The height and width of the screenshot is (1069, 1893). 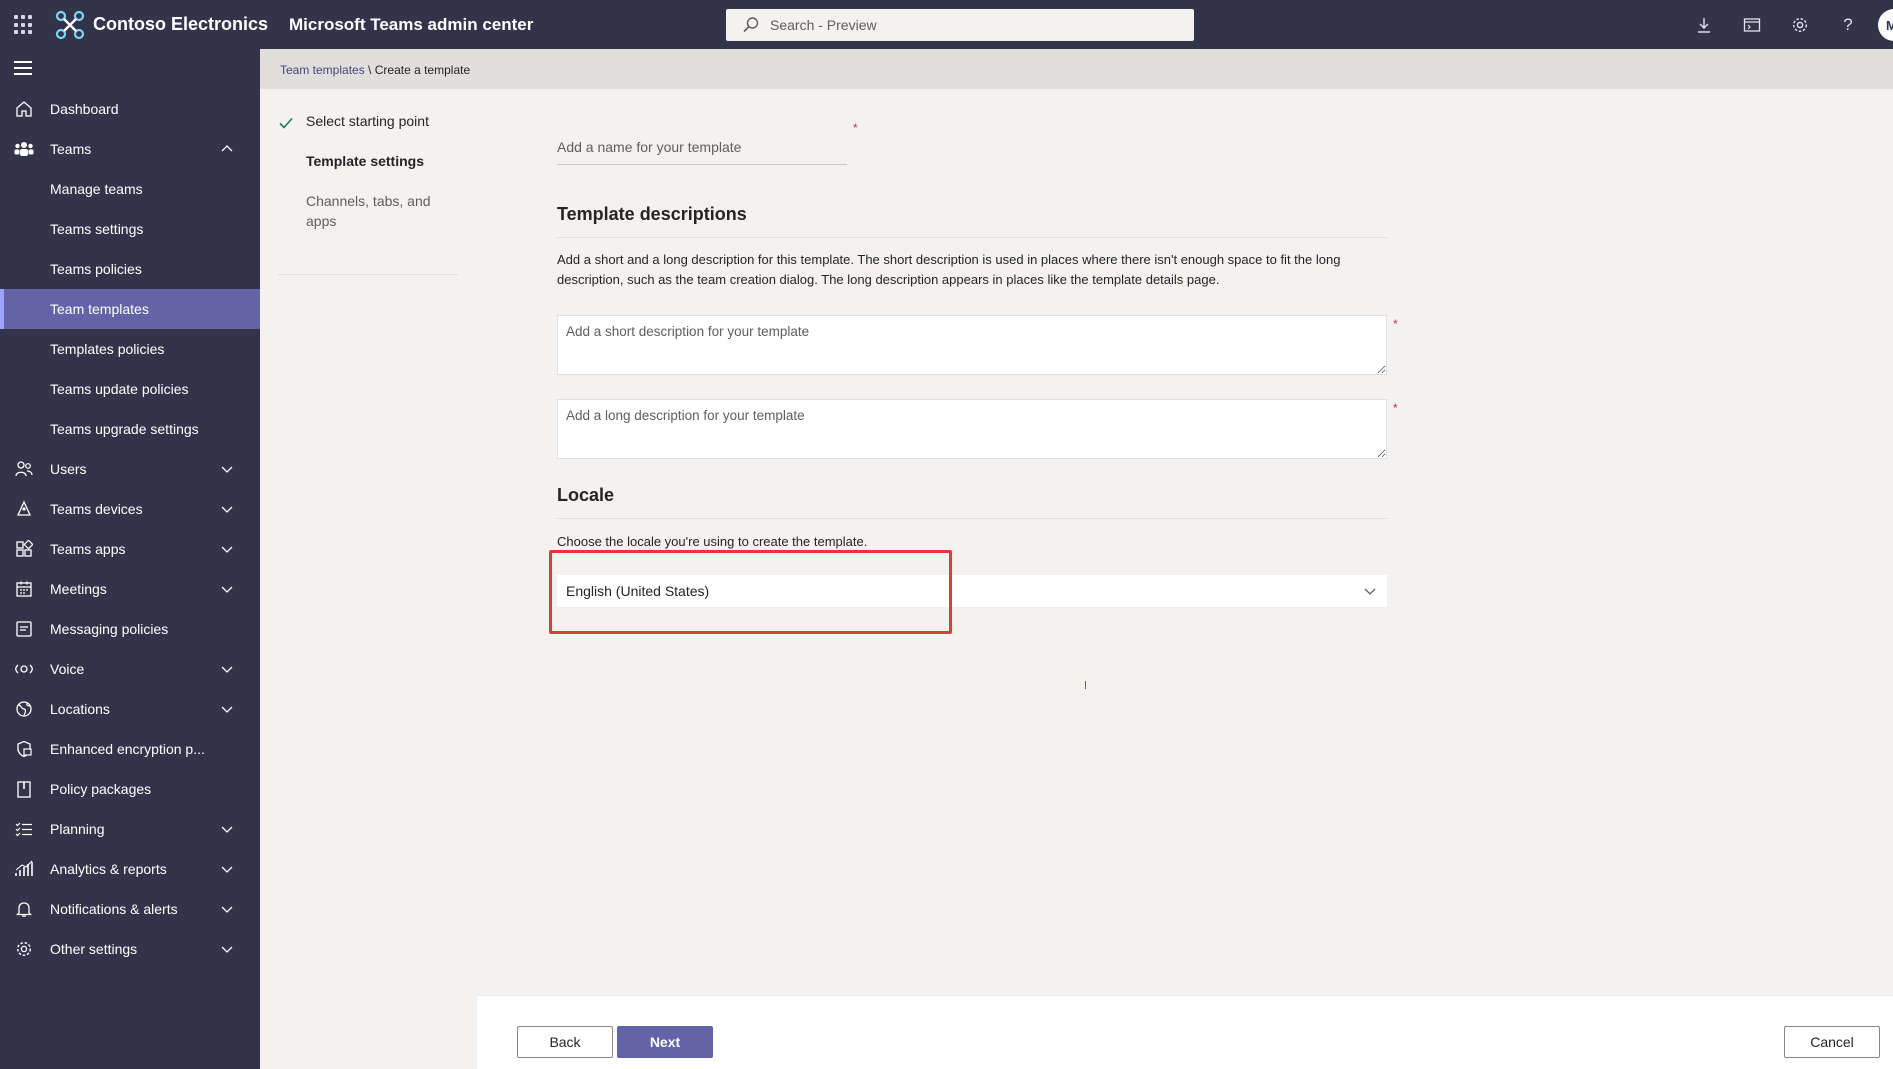 I want to click on nav-item-label: Team templates, so click(x=99, y=309).